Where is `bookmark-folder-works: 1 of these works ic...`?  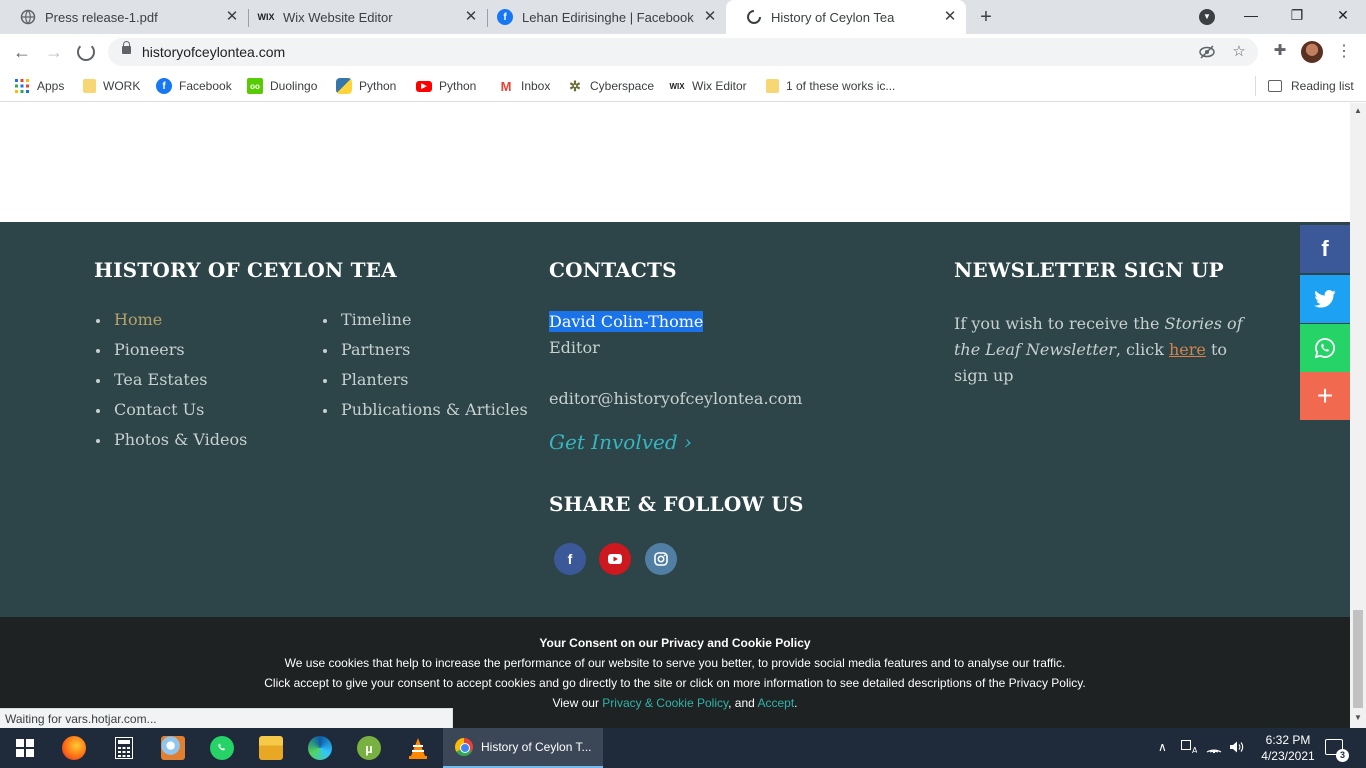
bookmark-folder-works: 1 of these works ic... is located at coordinates (830, 86).